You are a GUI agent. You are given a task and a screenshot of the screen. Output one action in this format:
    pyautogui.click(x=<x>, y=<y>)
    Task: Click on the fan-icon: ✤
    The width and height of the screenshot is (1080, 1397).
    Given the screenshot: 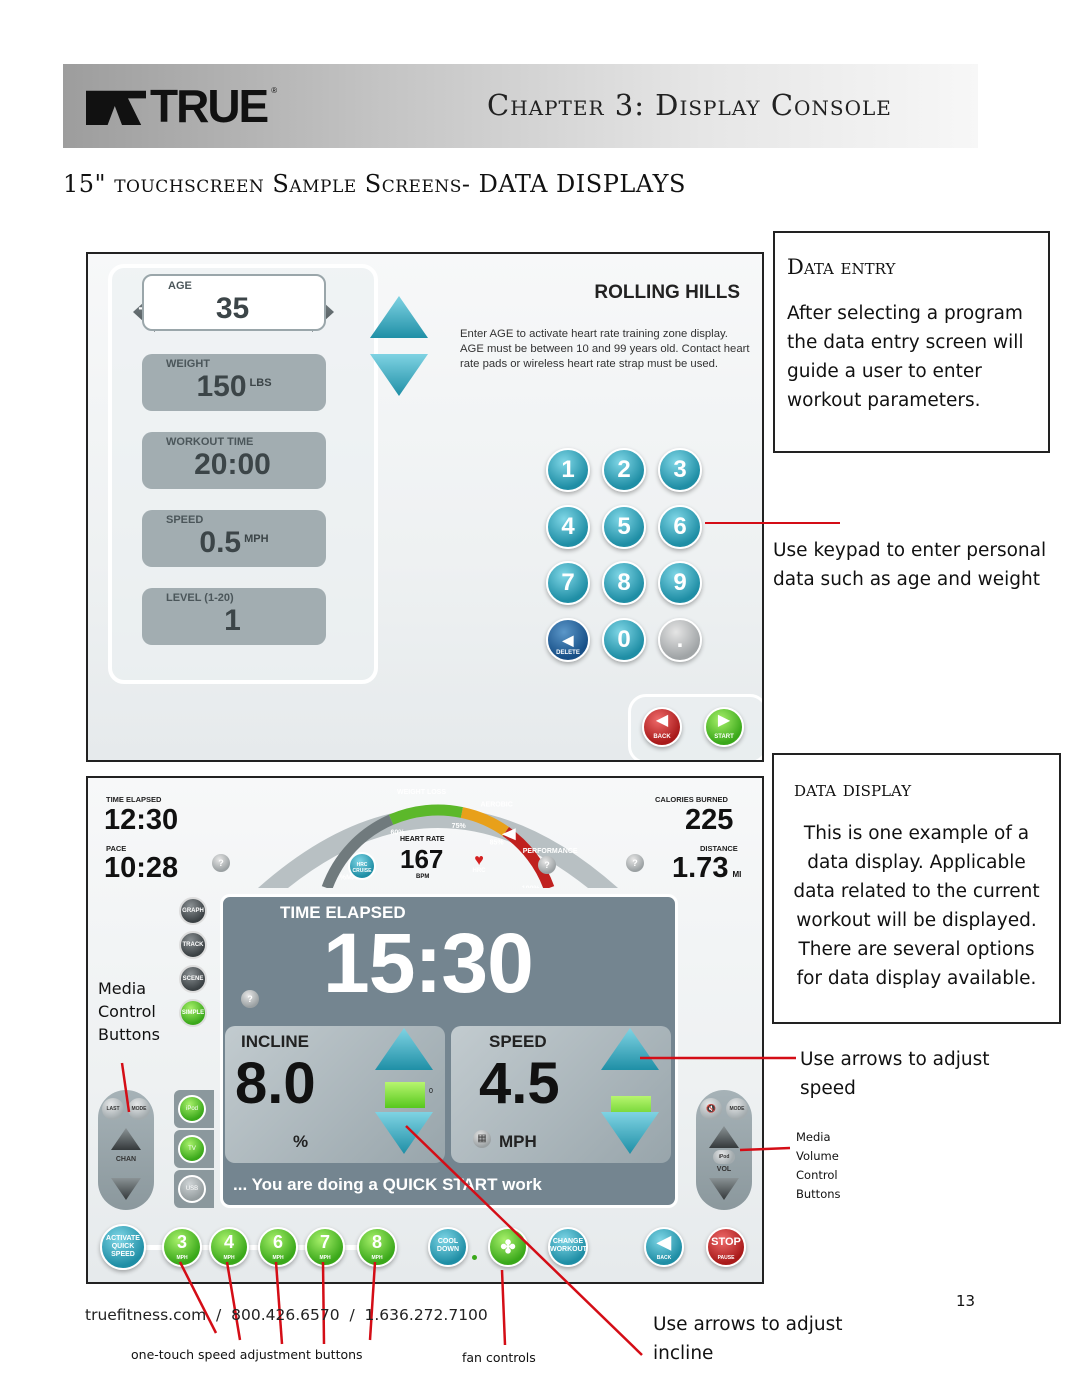 What is the action you would take?
    pyautogui.click(x=508, y=1247)
    